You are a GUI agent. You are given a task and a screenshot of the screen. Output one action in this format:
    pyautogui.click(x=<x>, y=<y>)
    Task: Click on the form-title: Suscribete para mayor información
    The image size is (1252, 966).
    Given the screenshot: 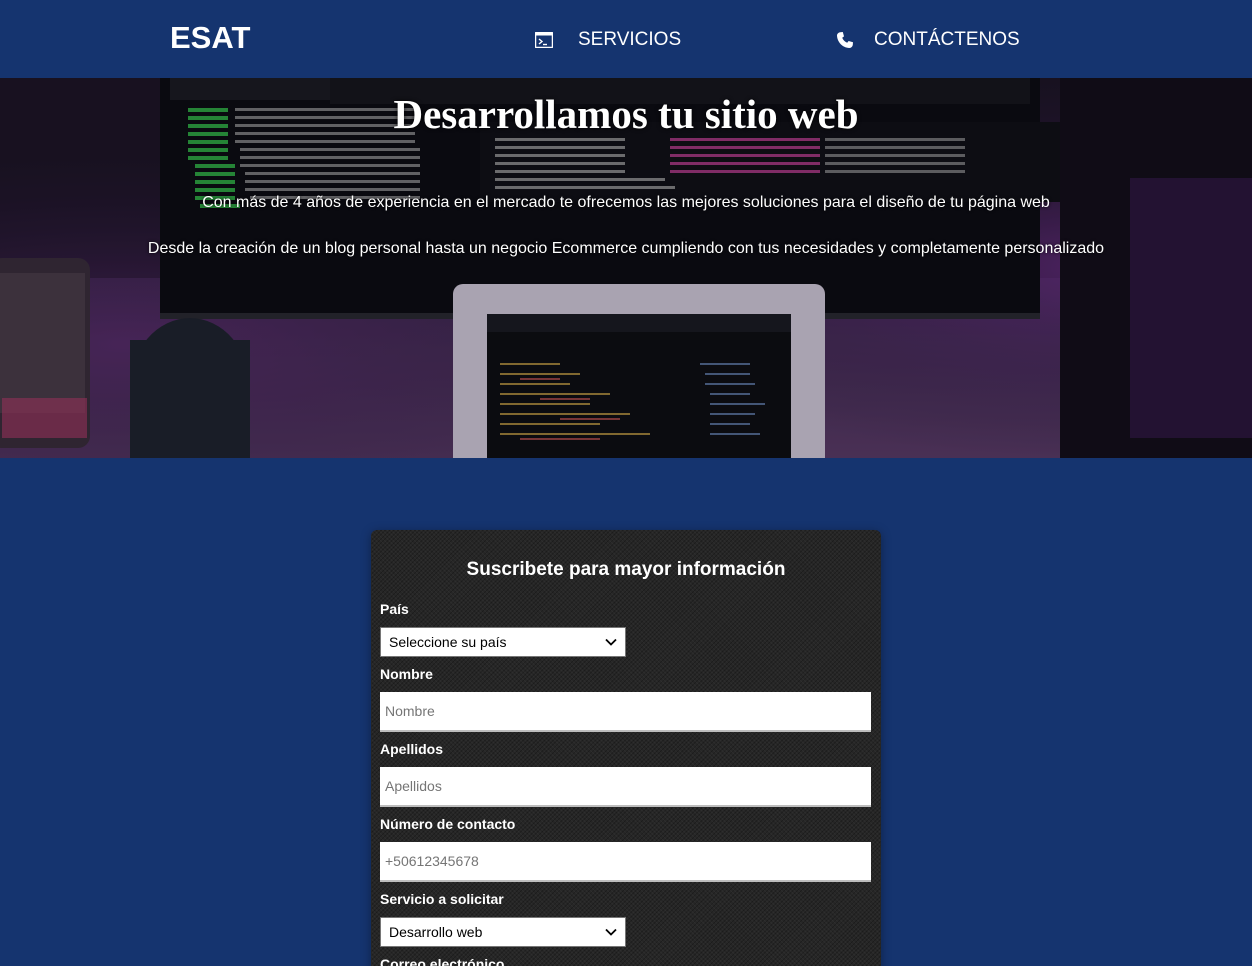 What is the action you would take?
    pyautogui.click(x=626, y=569)
    